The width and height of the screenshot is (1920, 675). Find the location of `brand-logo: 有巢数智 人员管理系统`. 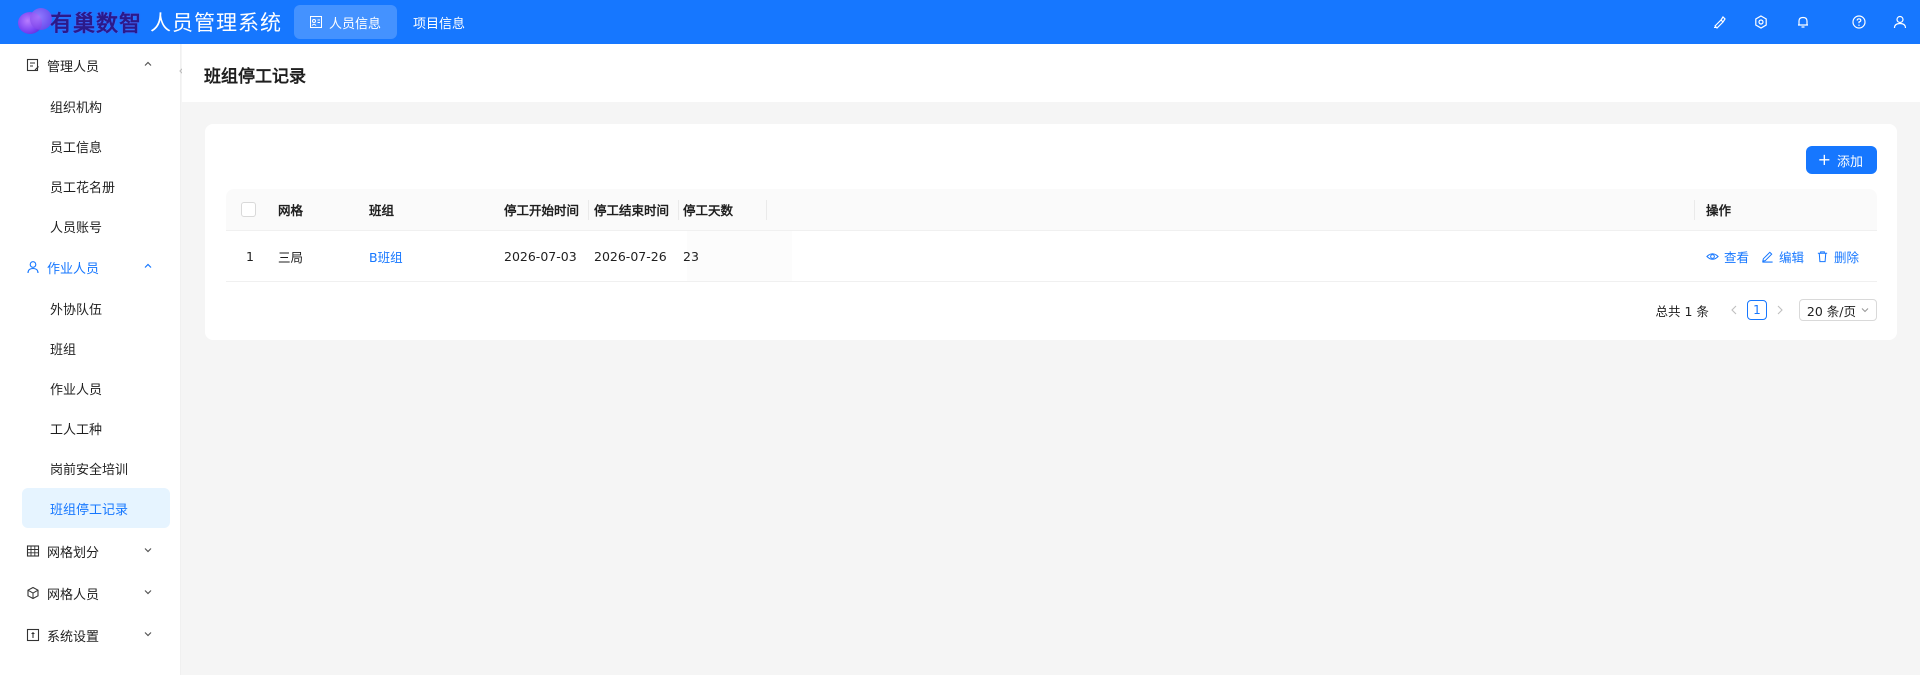

brand-logo: 有巢数智 人员管理系统 is located at coordinates (141, 22).